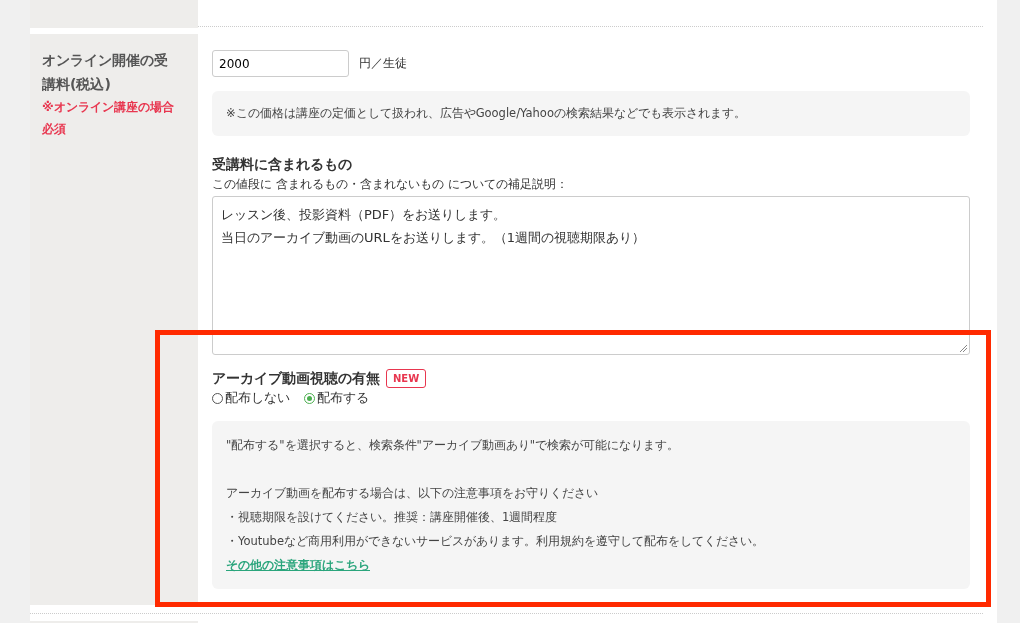 The width and height of the screenshot is (1020, 623). Describe the element at coordinates (280, 63) in the screenshot. I see `price-input: 2000` at that location.